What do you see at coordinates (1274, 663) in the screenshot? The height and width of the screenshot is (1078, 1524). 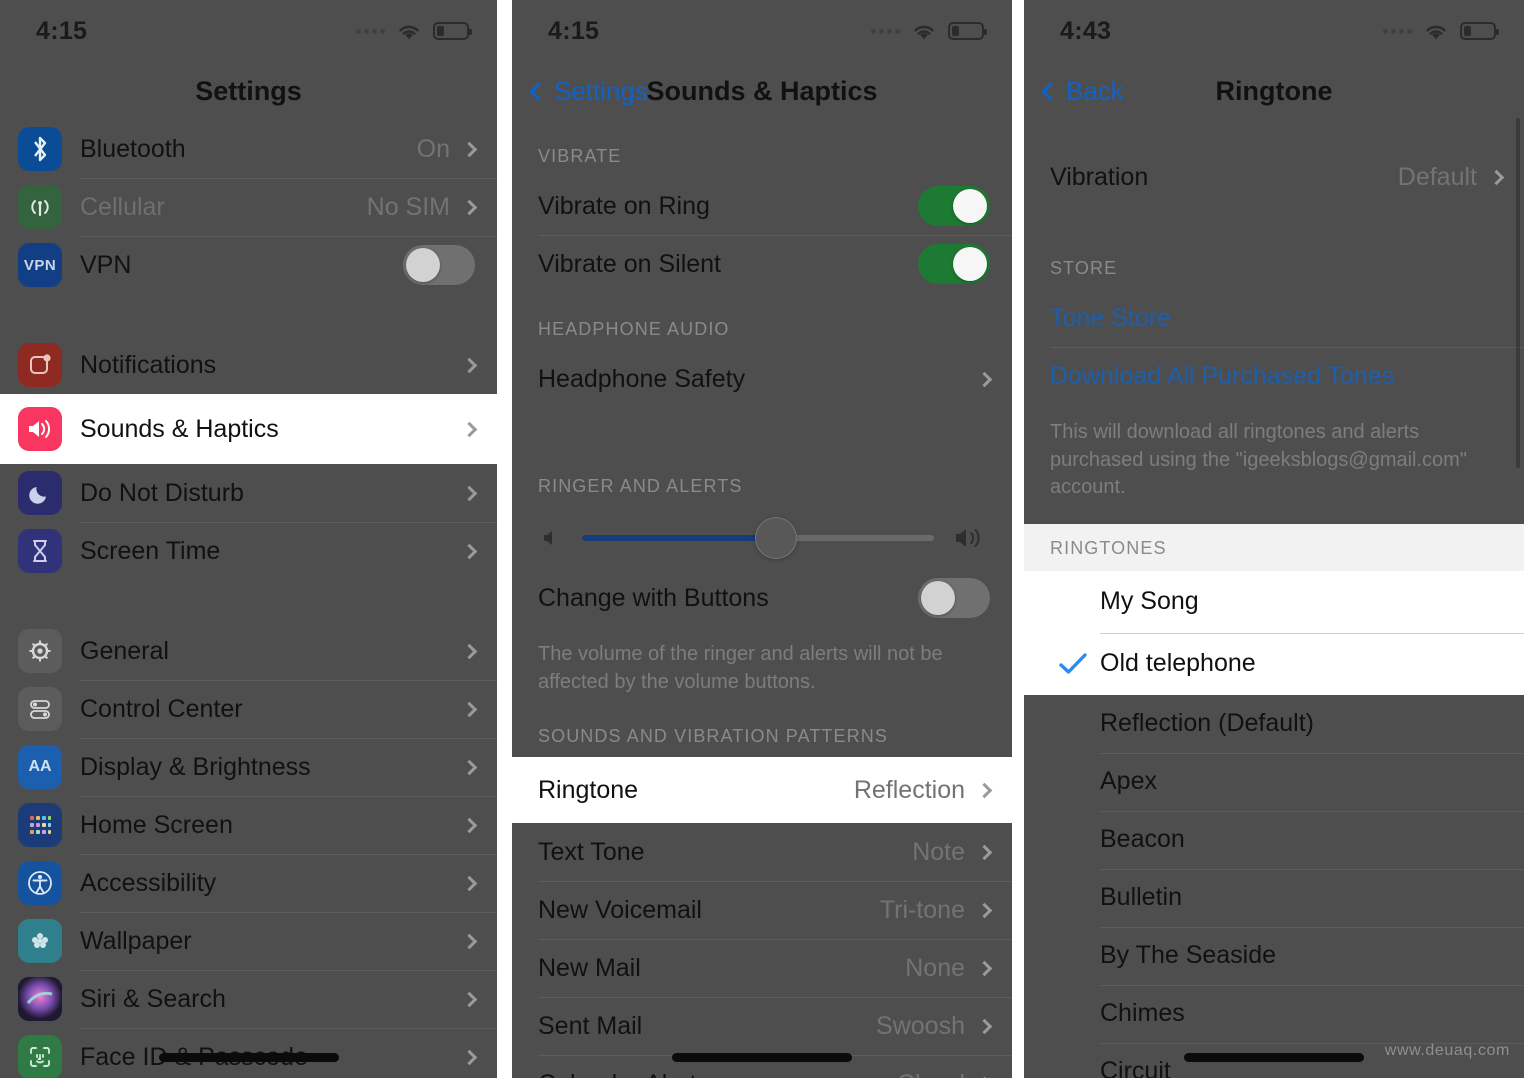 I see `row-tone-old-telephone: Old telephone` at bounding box center [1274, 663].